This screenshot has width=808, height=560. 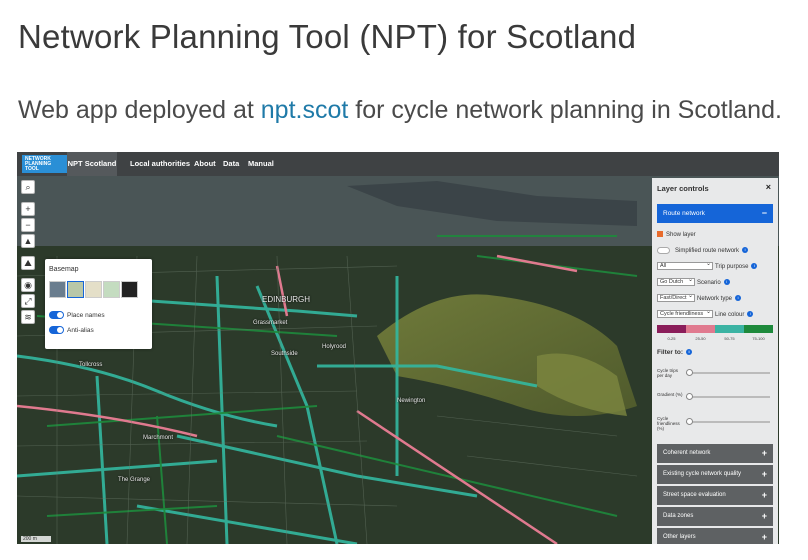 I want to click on network-type-label: Network type, so click(x=715, y=299).